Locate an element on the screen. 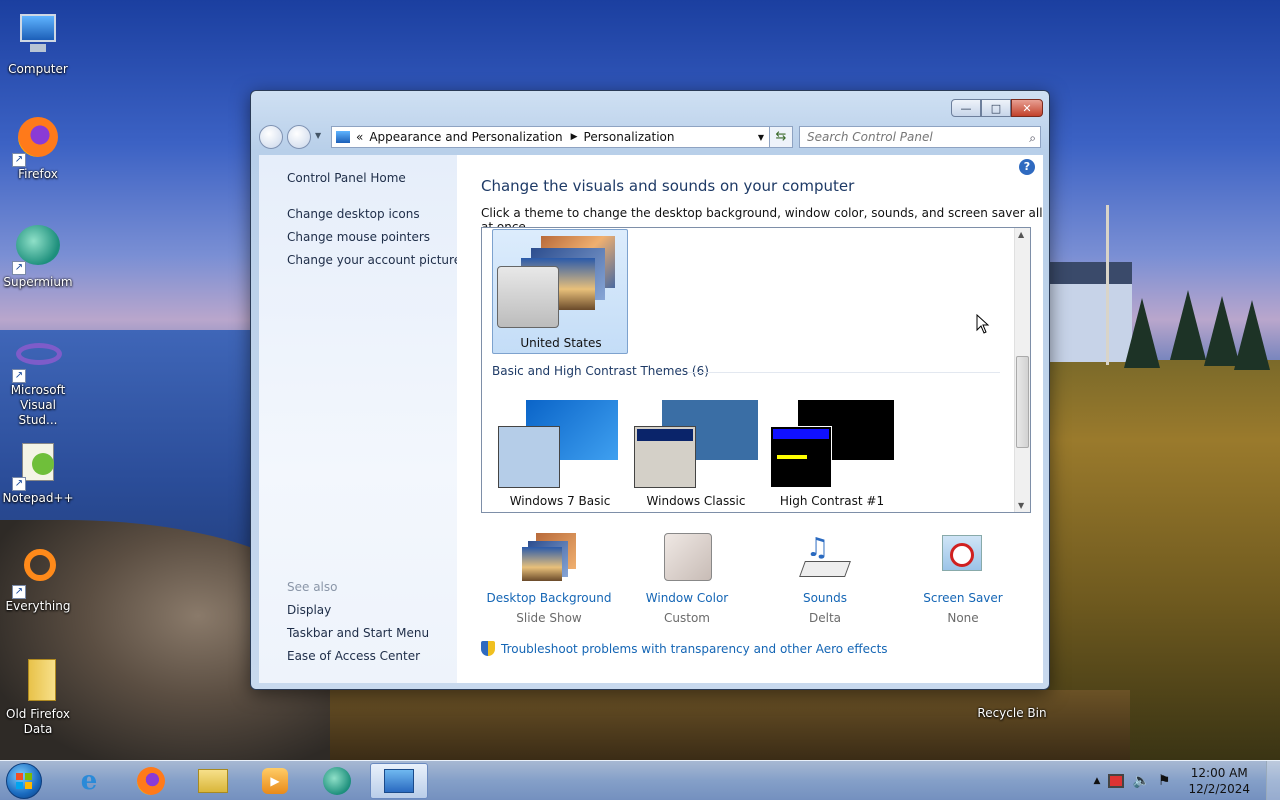 The height and width of the screenshot is (800, 1280). link-change-mouse-pointers: Change mouse pointers is located at coordinates (358, 237).